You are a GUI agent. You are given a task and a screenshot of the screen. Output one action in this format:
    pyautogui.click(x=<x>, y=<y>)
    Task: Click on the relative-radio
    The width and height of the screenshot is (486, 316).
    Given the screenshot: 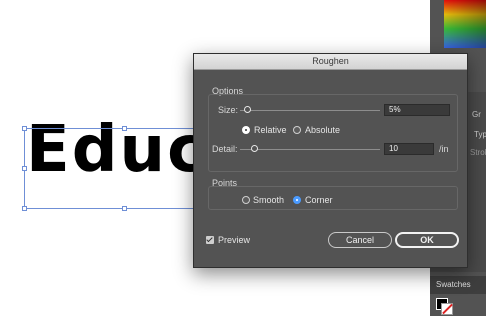 What is the action you would take?
    pyautogui.click(x=246, y=130)
    